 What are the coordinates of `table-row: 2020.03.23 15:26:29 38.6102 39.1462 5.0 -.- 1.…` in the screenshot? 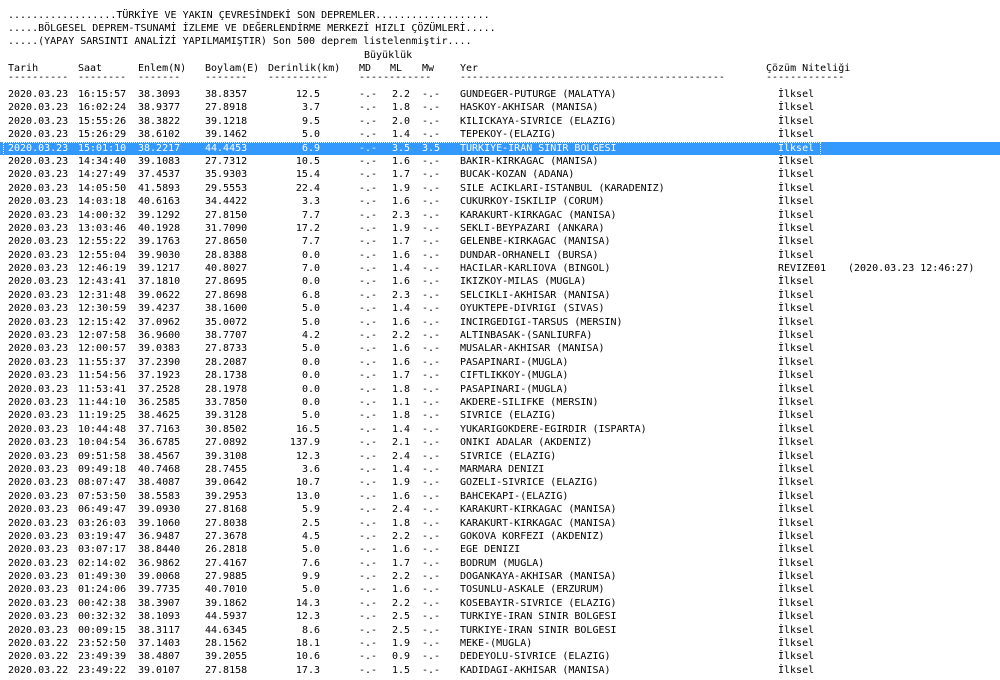 It's located at (500, 134).